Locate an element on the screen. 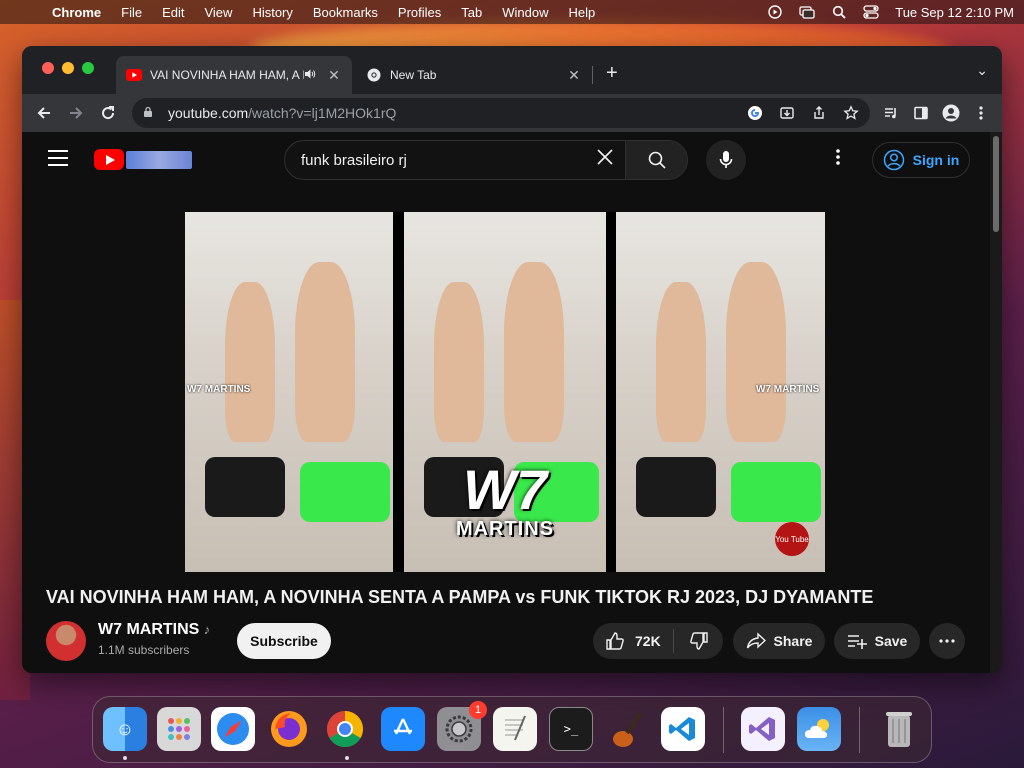  system-settings-icon: 1 is located at coordinates (462, 726).